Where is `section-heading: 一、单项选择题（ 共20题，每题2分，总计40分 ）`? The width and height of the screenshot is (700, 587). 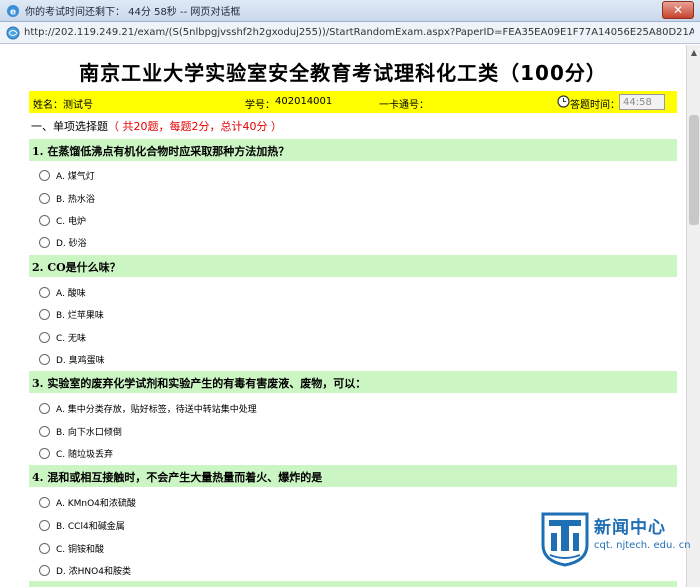 section-heading: 一、单项选择题（ 共20题，每题2分，总计40分 ） is located at coordinates (156, 126).